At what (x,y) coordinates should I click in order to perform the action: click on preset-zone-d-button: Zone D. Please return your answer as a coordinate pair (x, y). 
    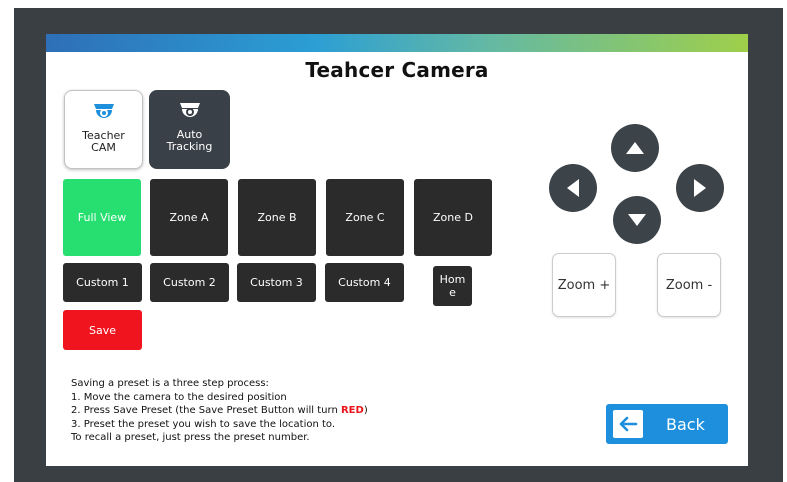
    Looking at the image, I should click on (453, 217).